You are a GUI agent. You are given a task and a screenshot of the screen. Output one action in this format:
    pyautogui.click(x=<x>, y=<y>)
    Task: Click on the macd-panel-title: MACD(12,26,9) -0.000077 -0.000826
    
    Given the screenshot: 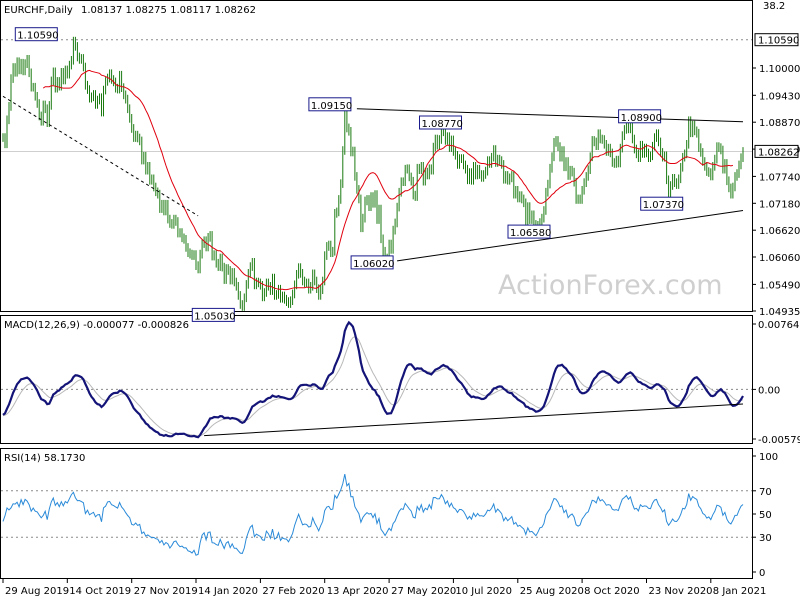 What is the action you would take?
    pyautogui.click(x=96, y=325)
    